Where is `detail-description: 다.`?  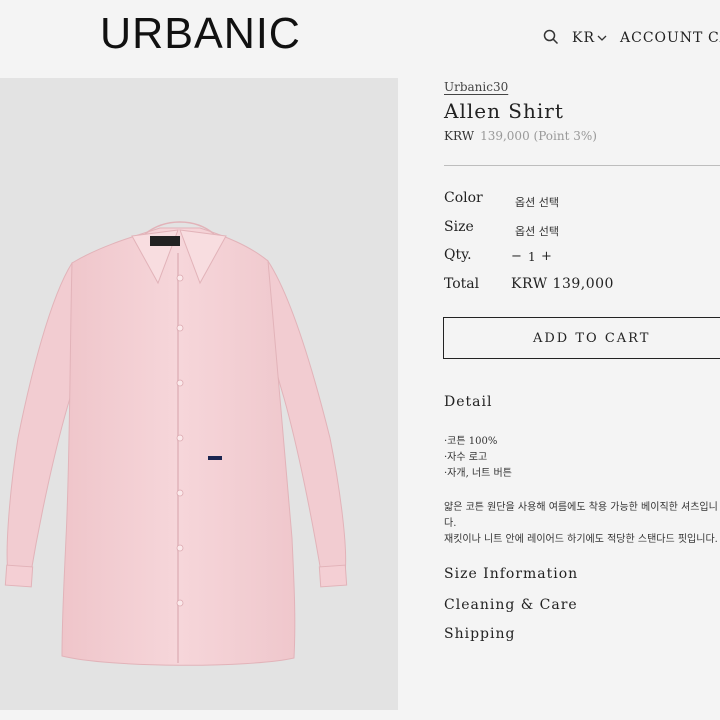 detail-description: 다. is located at coordinates (450, 523).